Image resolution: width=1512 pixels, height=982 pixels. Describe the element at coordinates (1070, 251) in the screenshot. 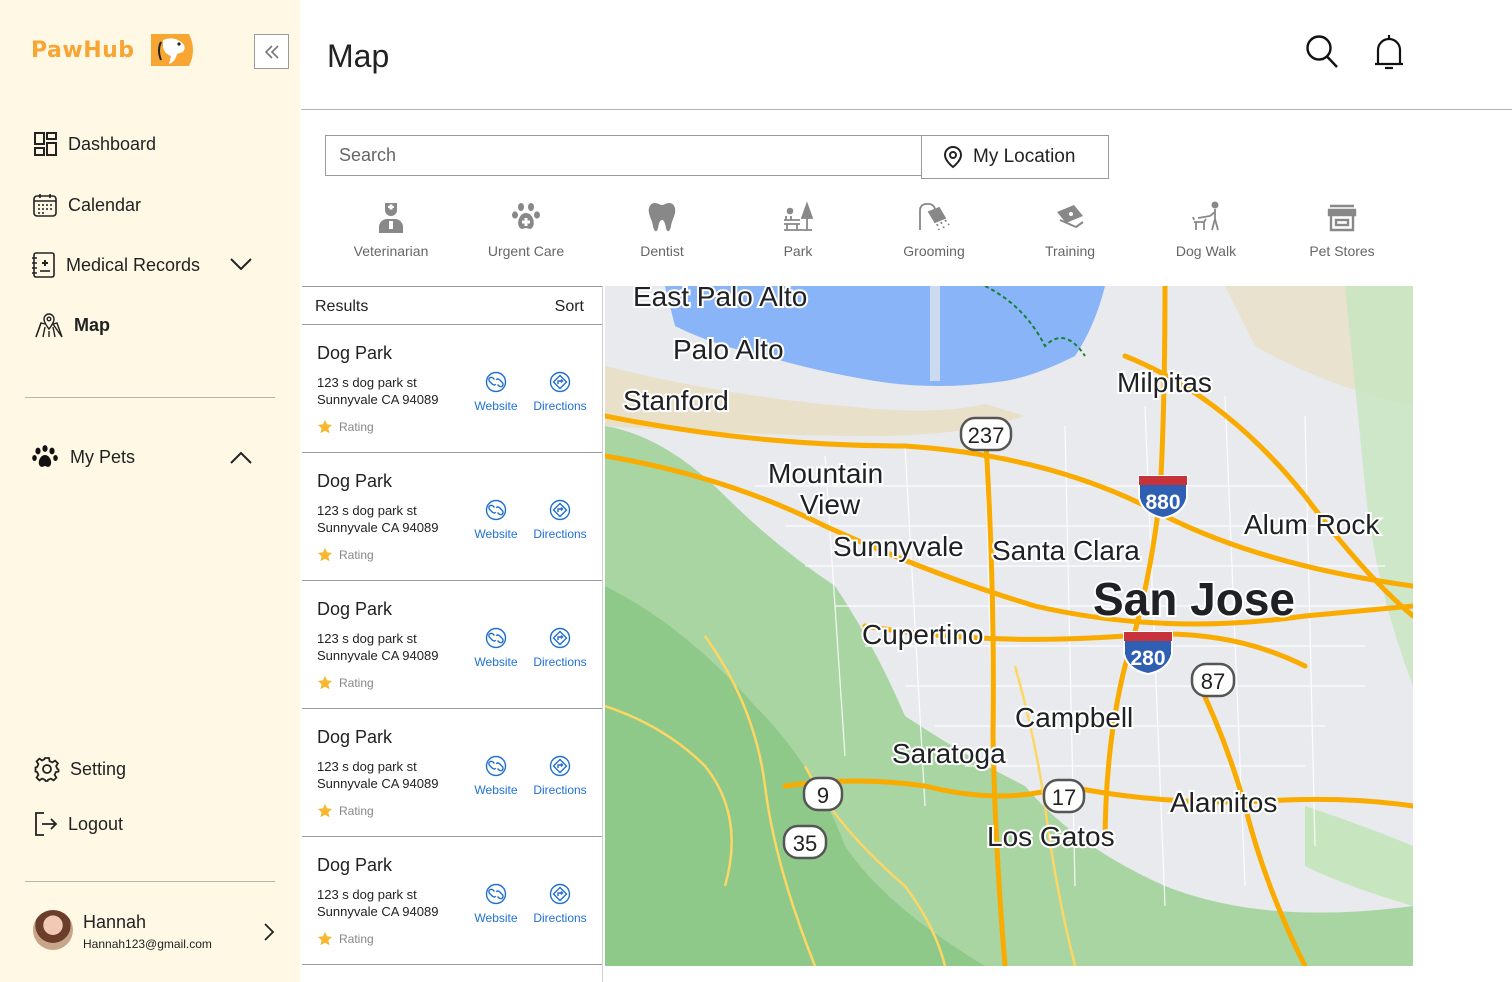

I see `category-label: Training` at that location.